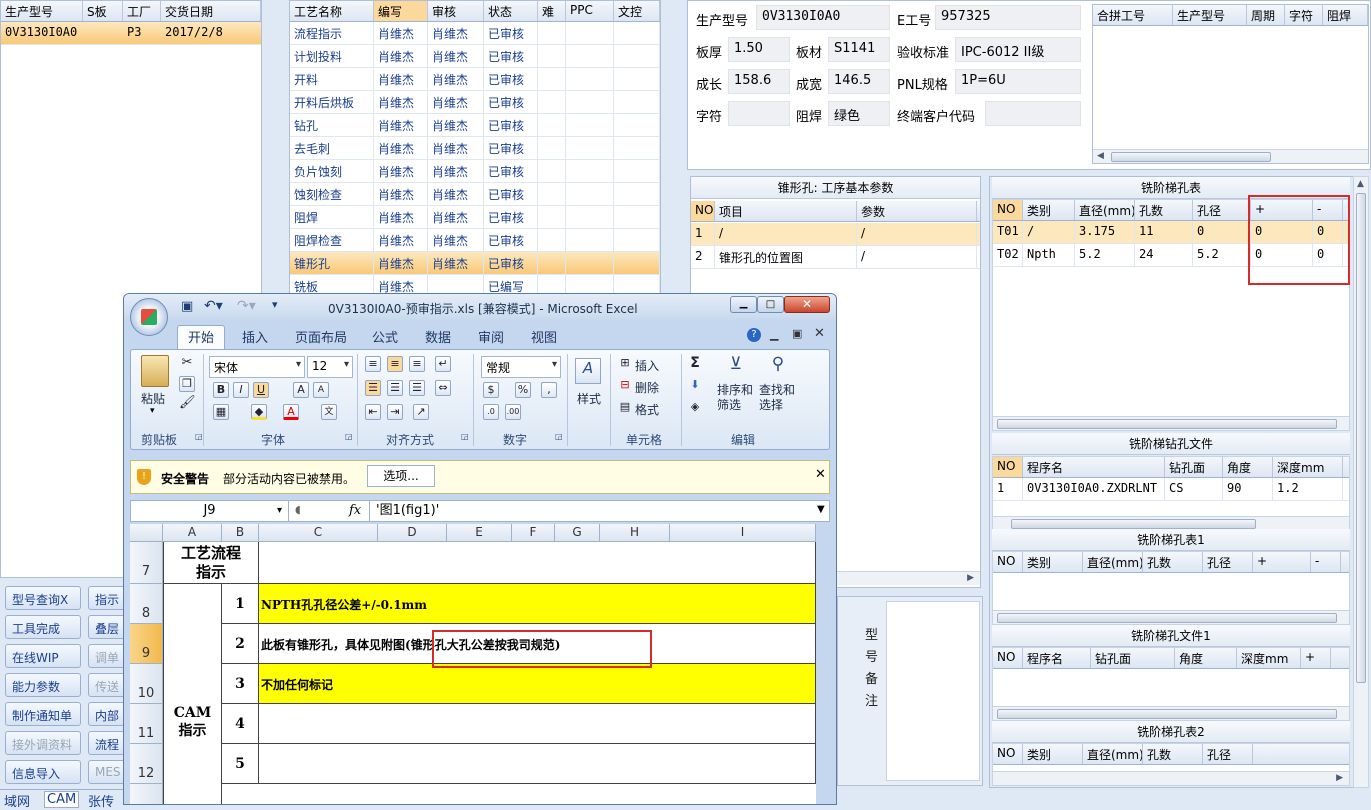 This screenshot has height=810, width=1371. What do you see at coordinates (1008, 17) in the screenshot?
I see `e-no-field: 957325` at bounding box center [1008, 17].